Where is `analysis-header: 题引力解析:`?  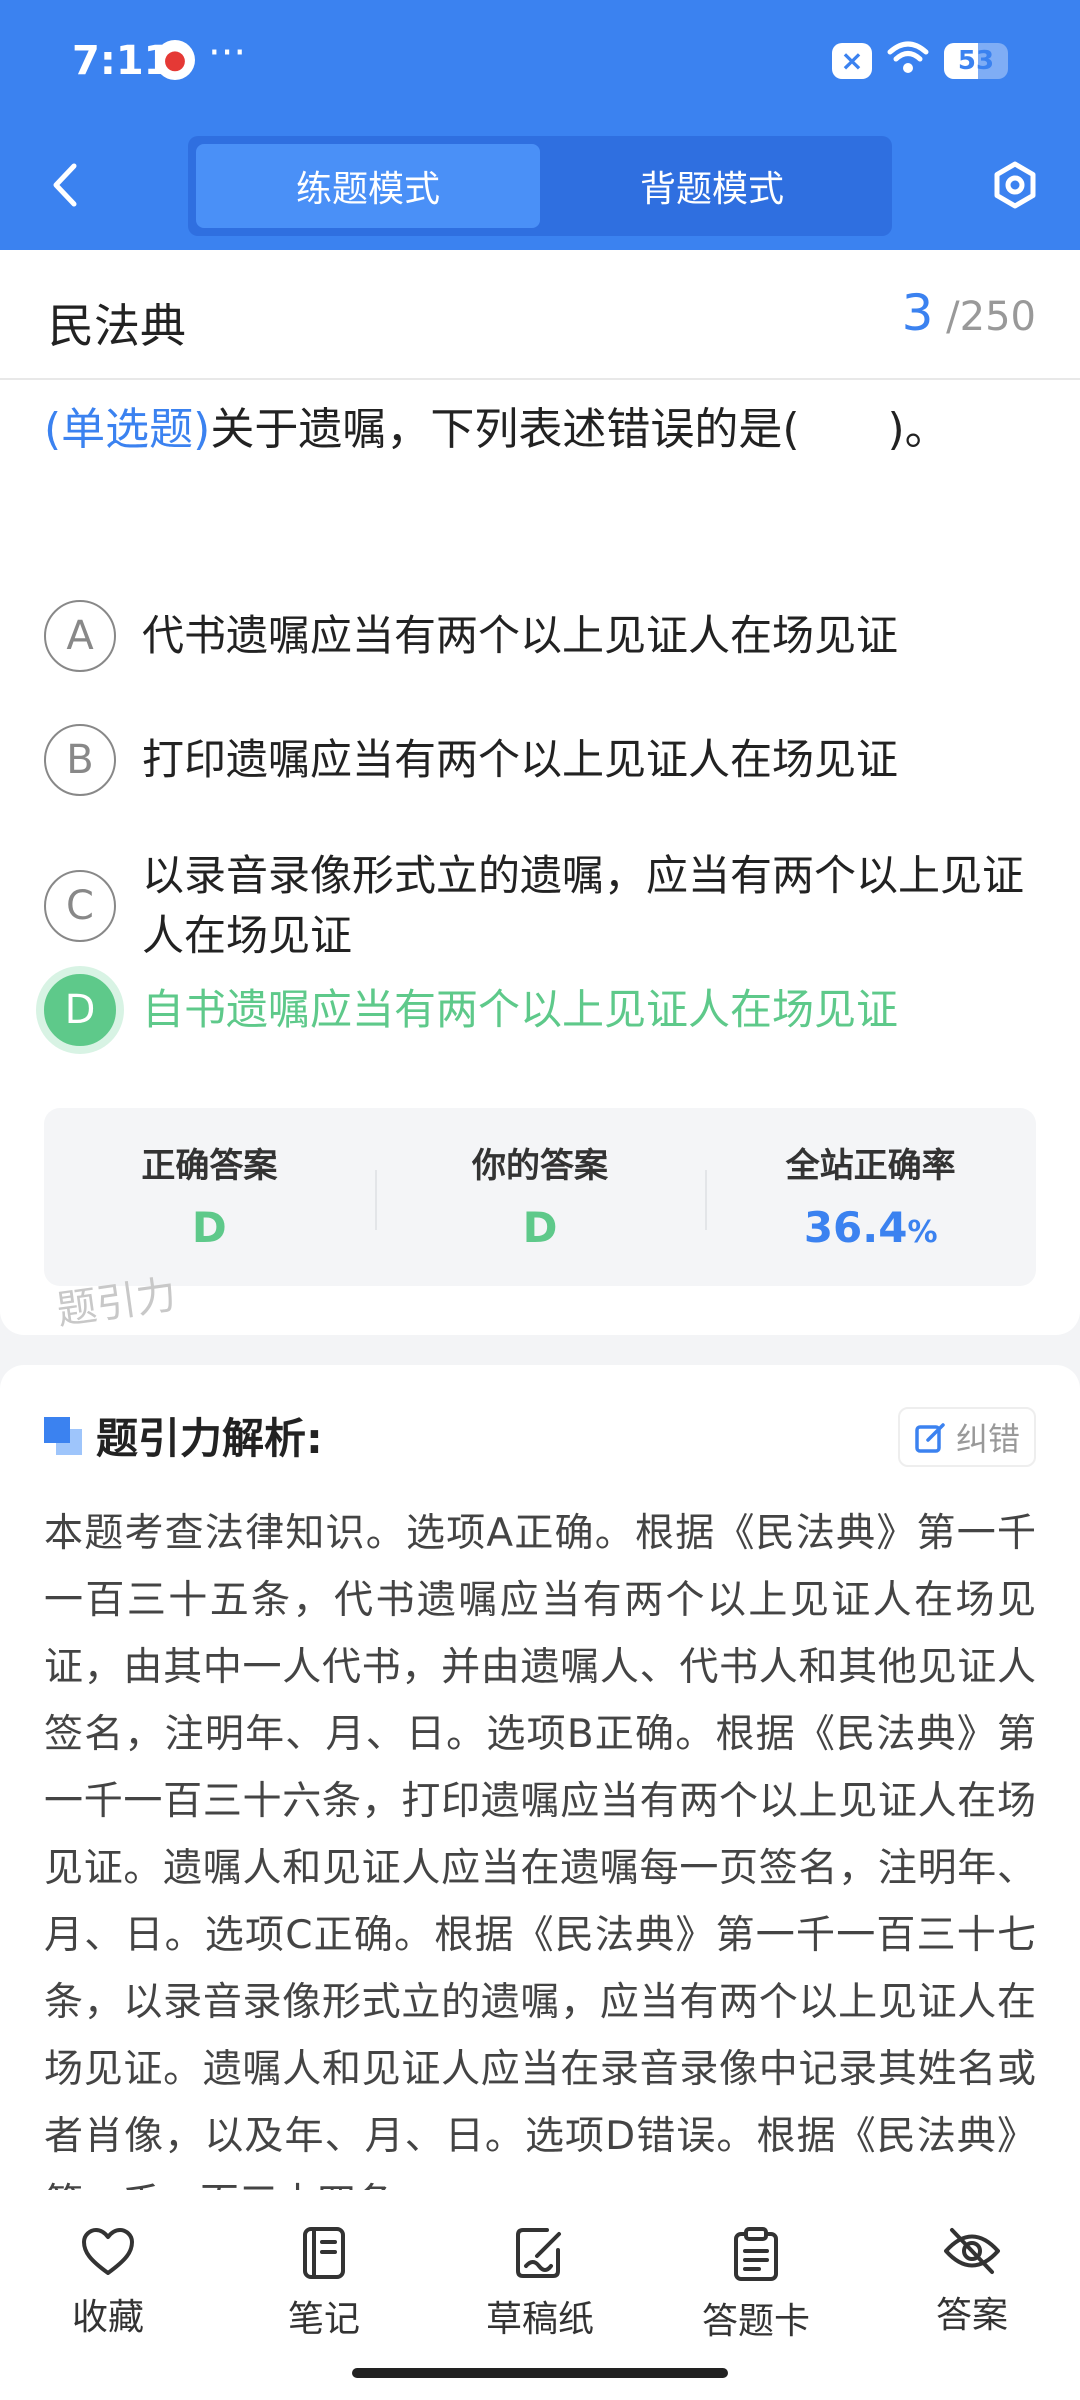 analysis-header: 题引力解析: is located at coordinates (183, 1435).